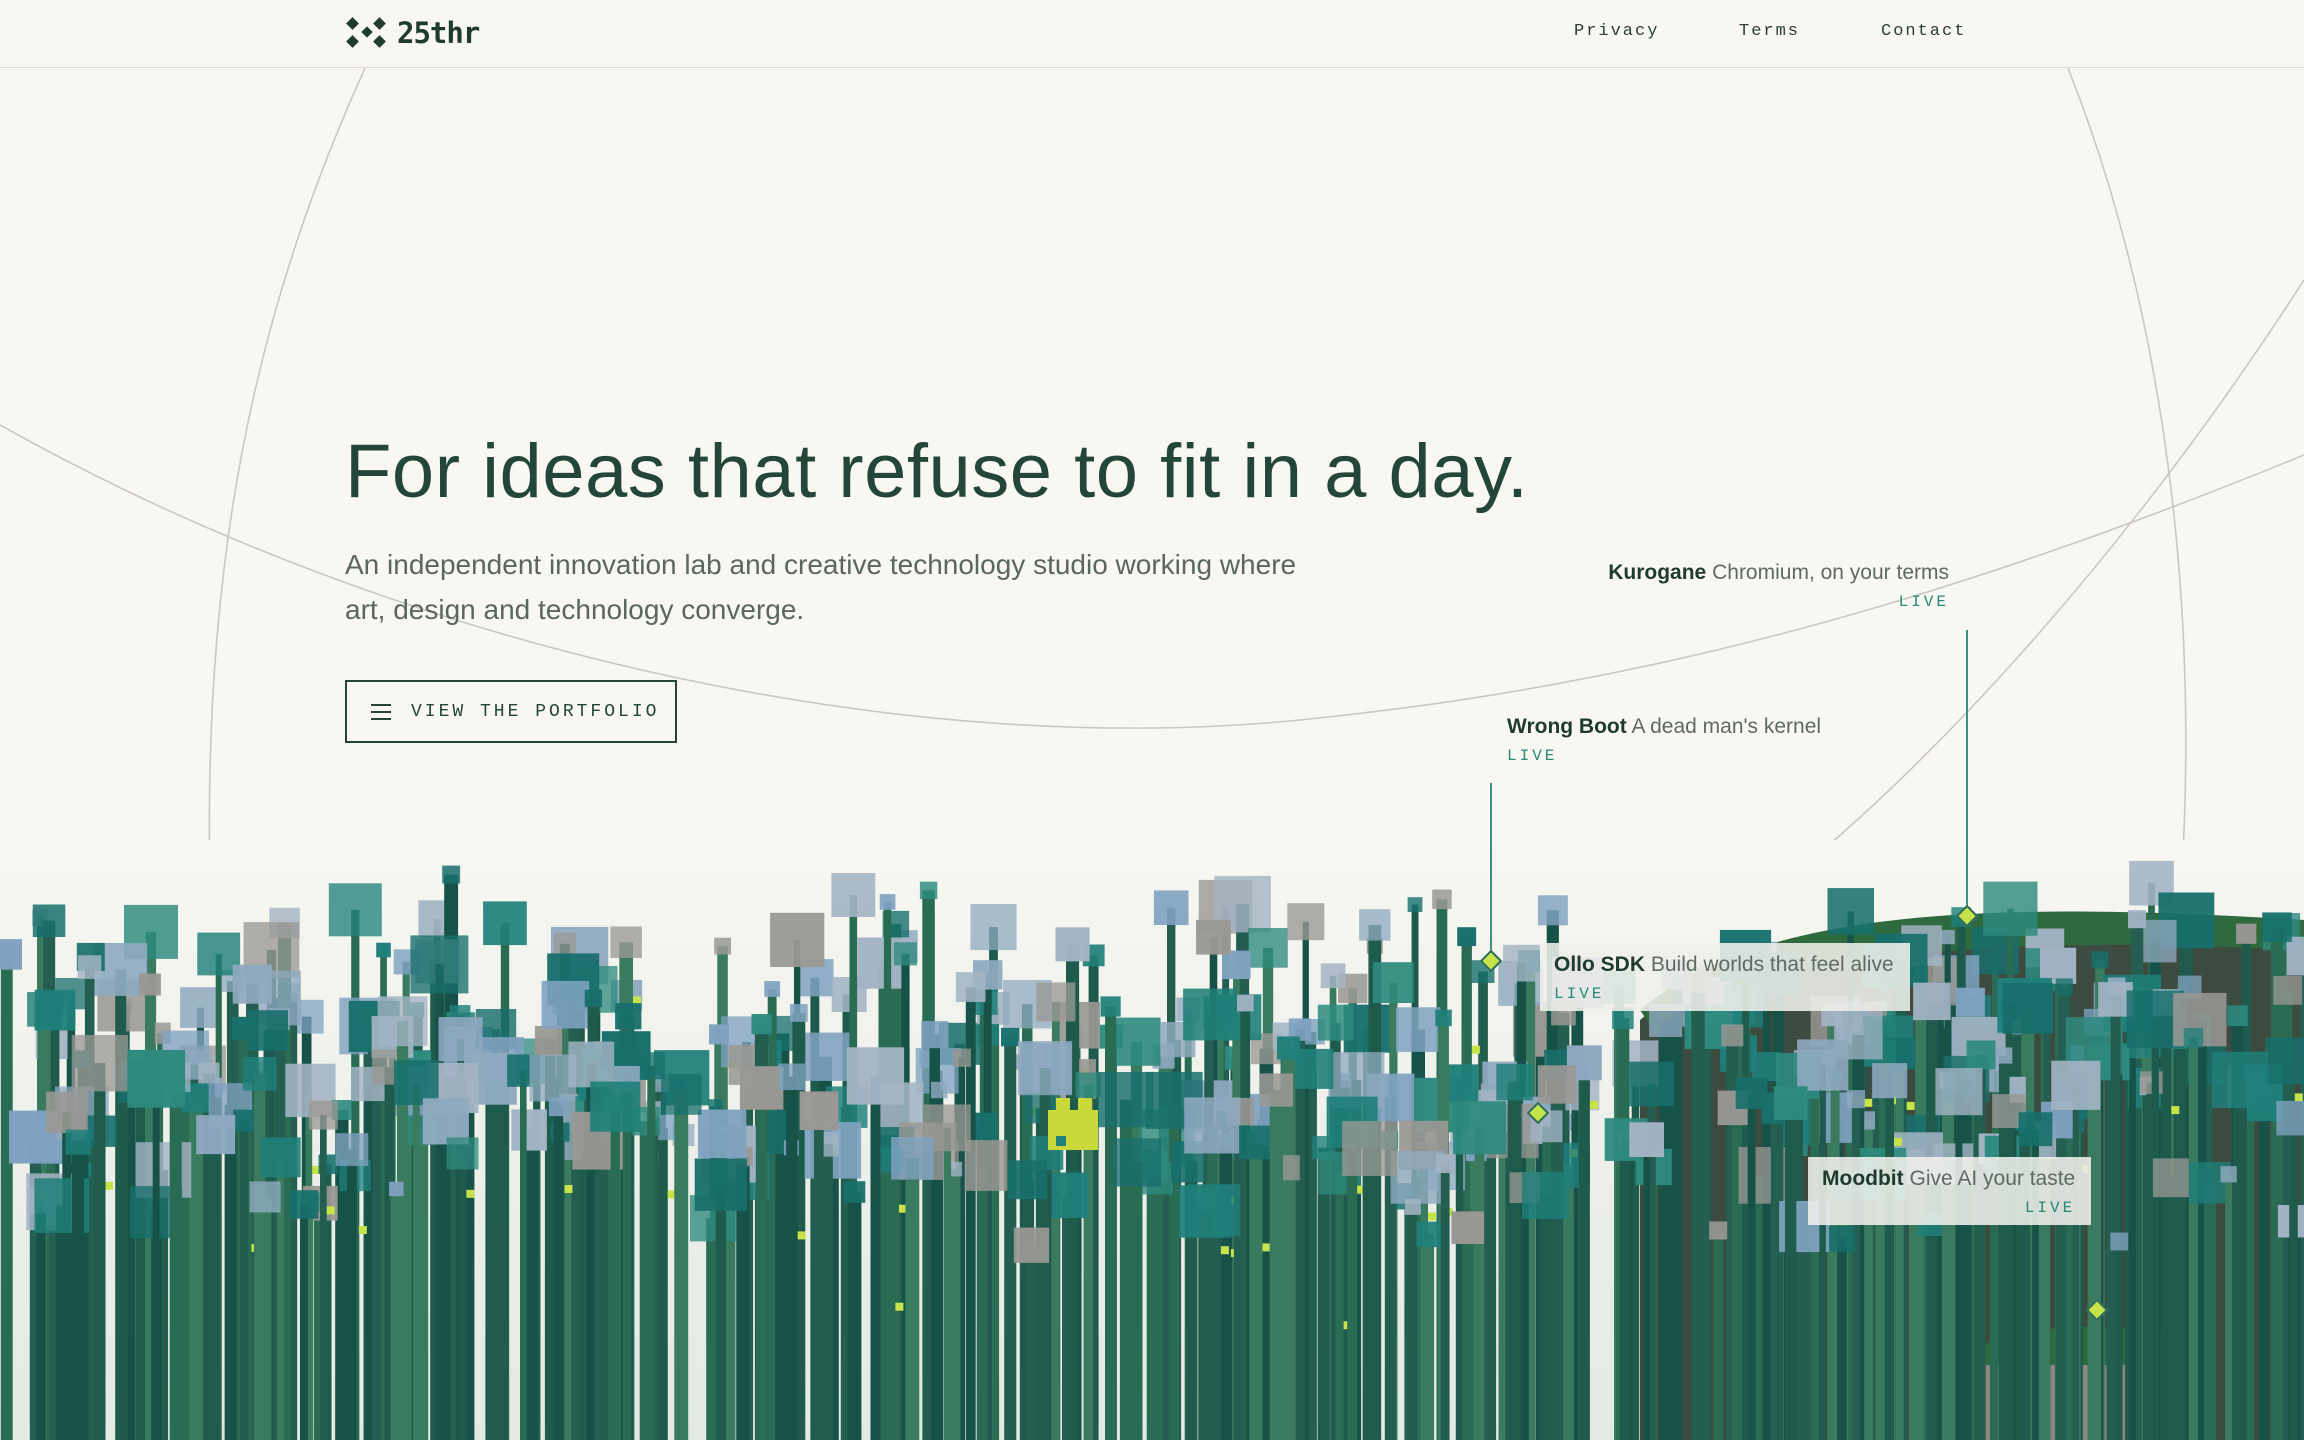 This screenshot has height=1440, width=2304. Describe the element at coordinates (438, 33) in the screenshot. I see `logo-text: 25thr` at that location.